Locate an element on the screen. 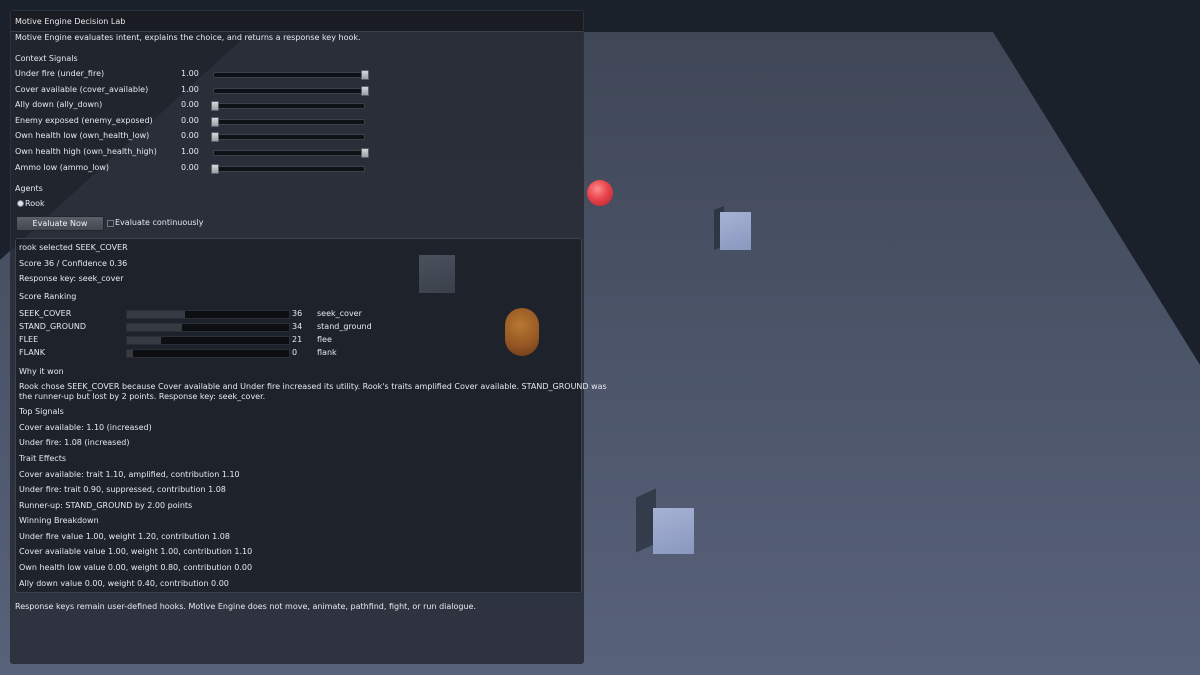 The height and width of the screenshot is (675, 1200). scene-cube-behind is located at coordinates (437, 274).